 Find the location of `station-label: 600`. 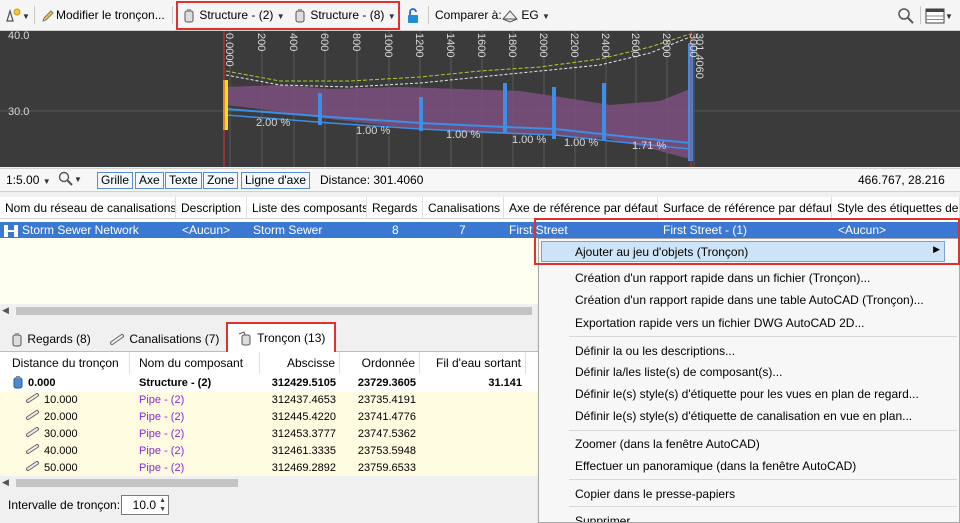

station-label: 600 is located at coordinates (324, 42).